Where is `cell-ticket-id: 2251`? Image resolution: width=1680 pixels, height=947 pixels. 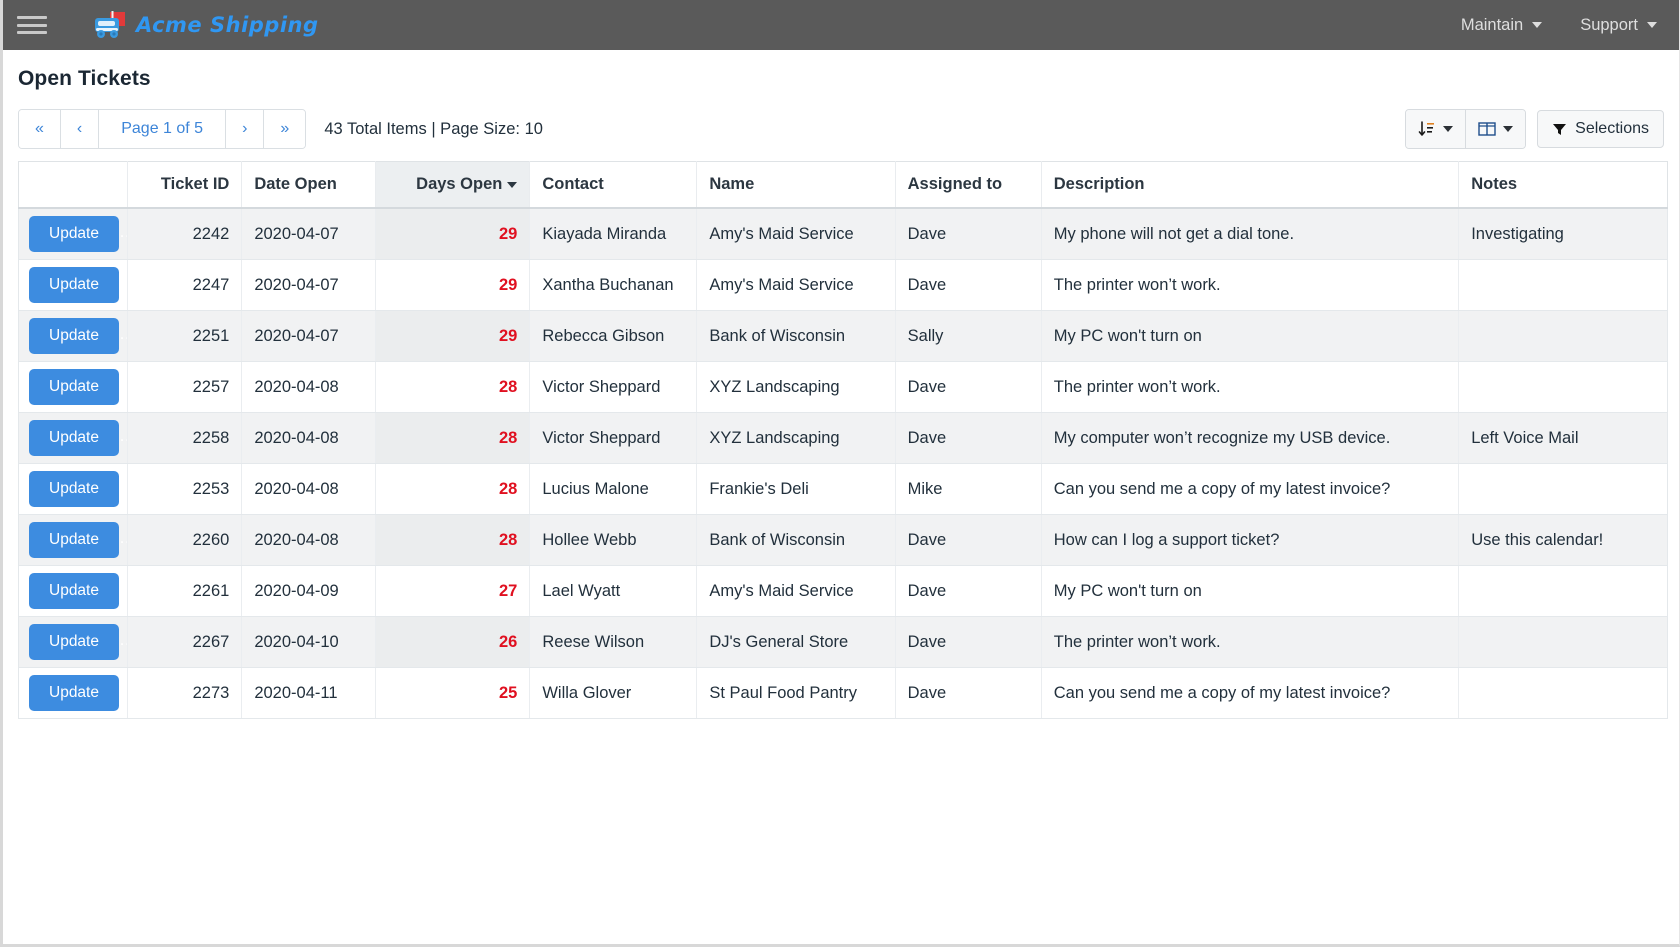
cell-ticket-id: 2251 is located at coordinates (185, 336).